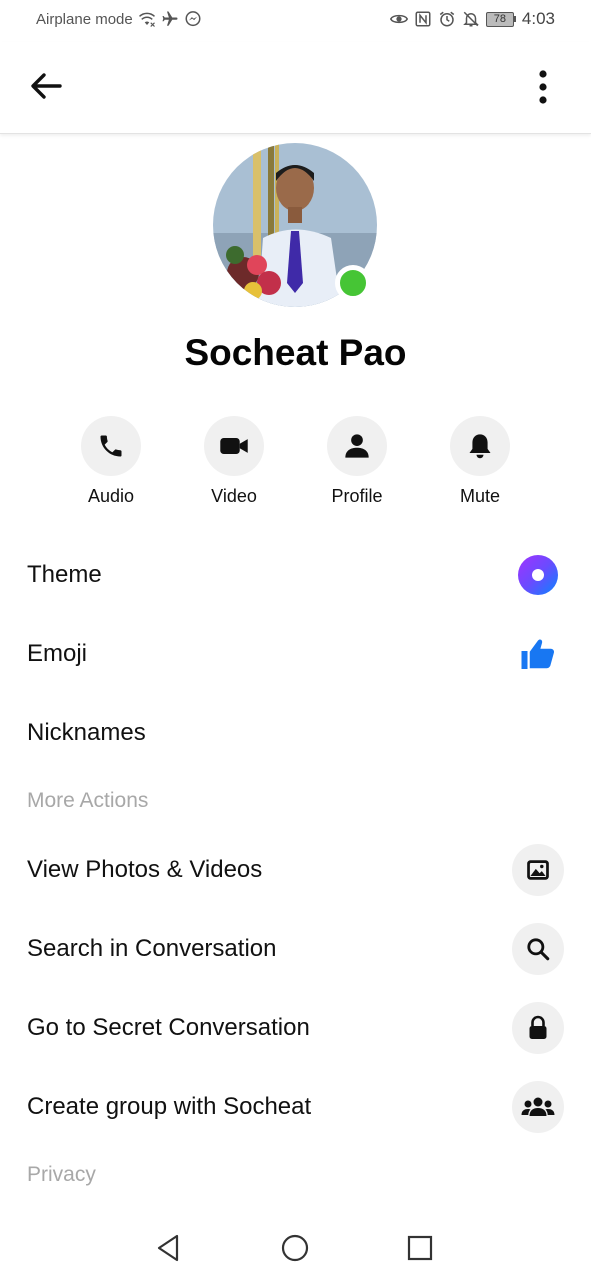 This screenshot has width=591, height=1280. What do you see at coordinates (423, 19) in the screenshot?
I see `nfc-icon` at bounding box center [423, 19].